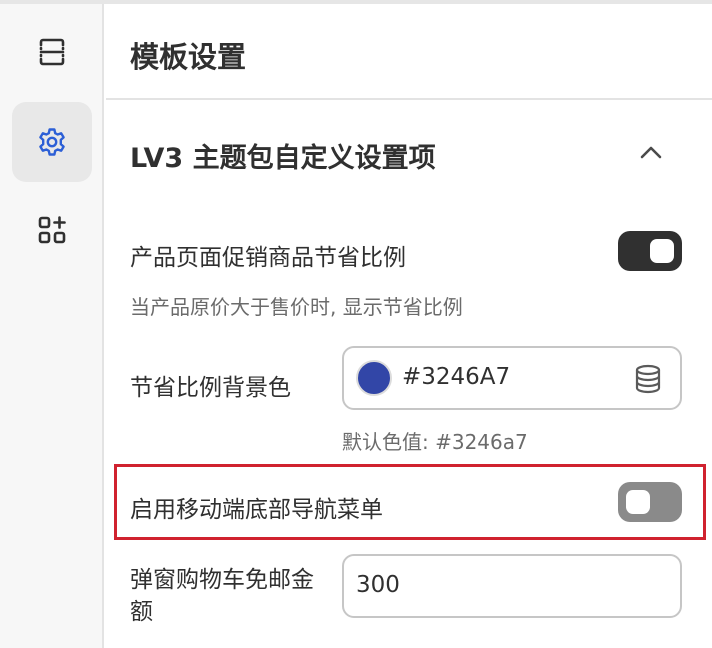 The image size is (712, 648). Describe the element at coordinates (52, 326) in the screenshot. I see `left-icon-rail` at that location.